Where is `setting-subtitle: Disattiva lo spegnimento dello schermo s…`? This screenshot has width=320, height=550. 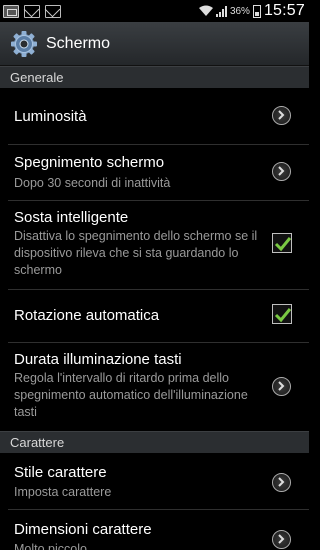 setting-subtitle: Disattiva lo spegnimento dello schermo s… is located at coordinates (136, 253).